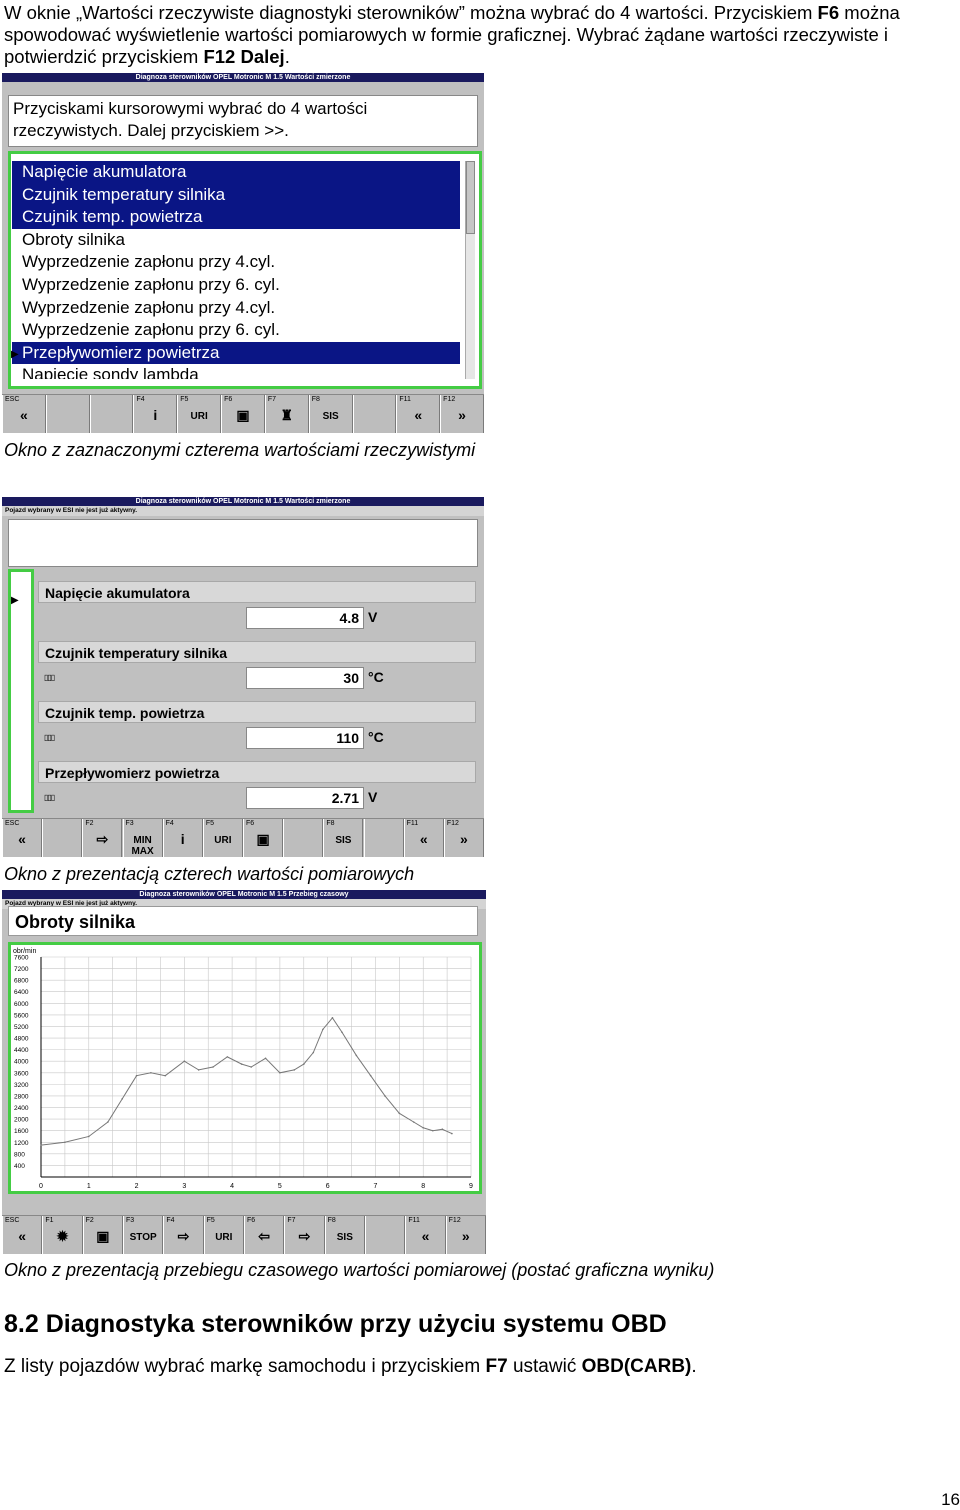 This screenshot has height=1510, width=960. Describe the element at coordinates (286, 414) in the screenshot. I see `fkey-f7: F7 ♜` at that location.